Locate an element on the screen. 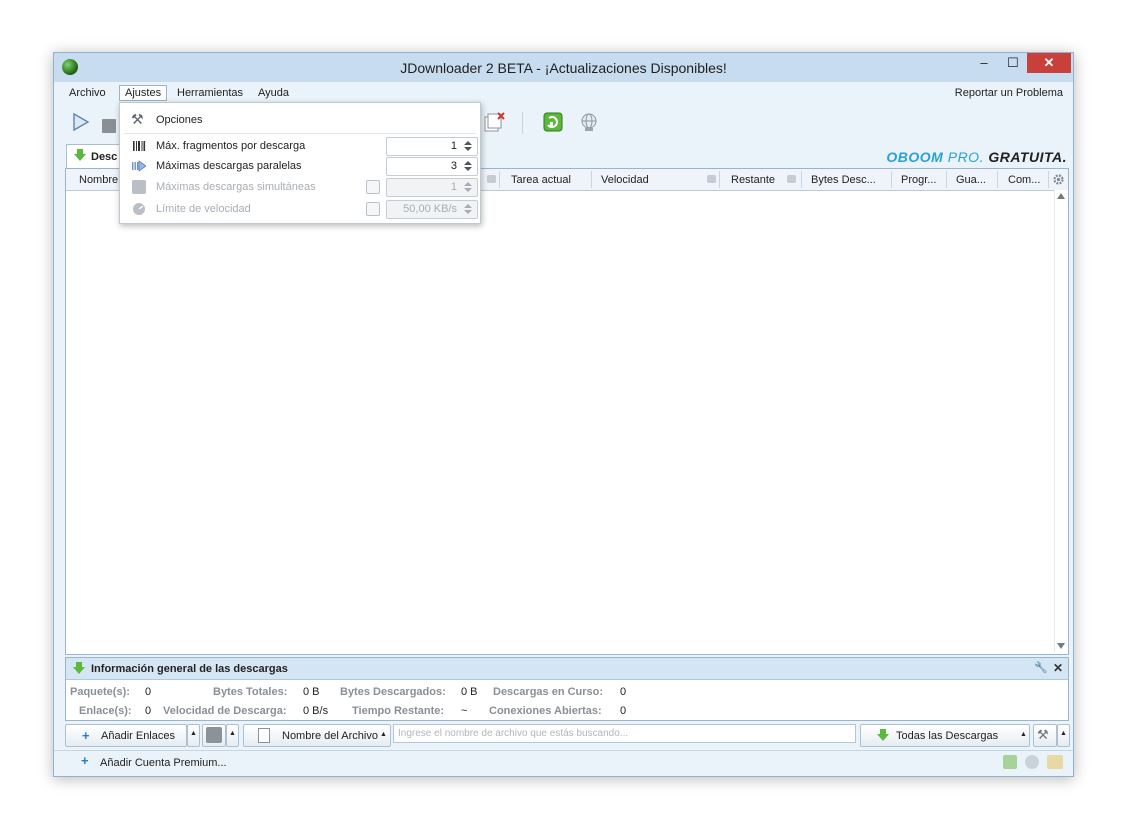 The image size is (1127, 828). search-field-selector: Nombre del Archivo ▲ is located at coordinates (317, 735).